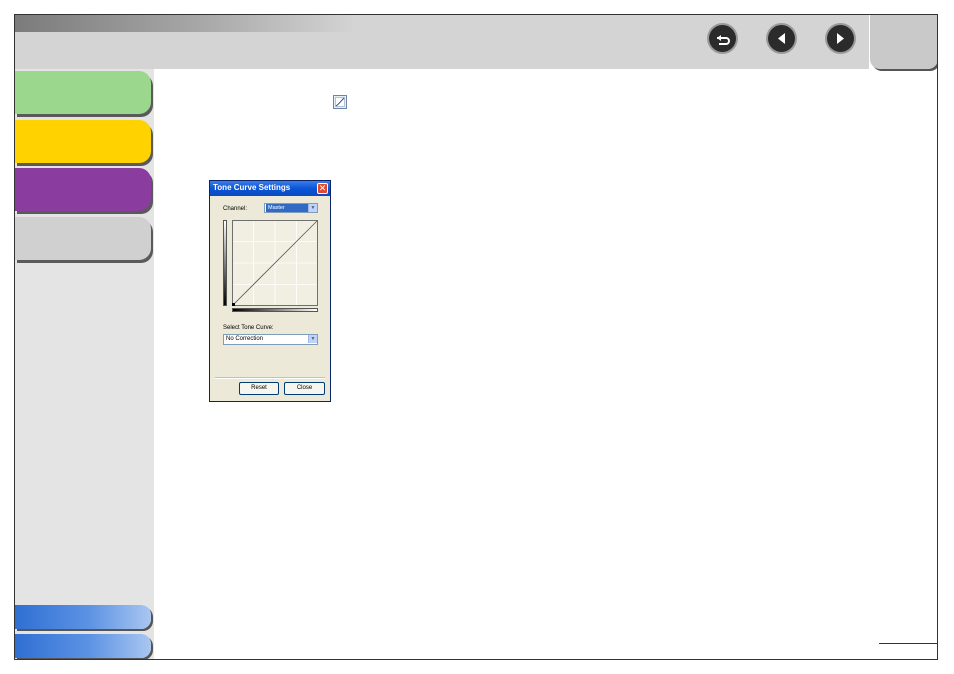 This screenshot has width=954, height=674. What do you see at coordinates (233, 304) in the screenshot?
I see `curve-start-handle` at bounding box center [233, 304].